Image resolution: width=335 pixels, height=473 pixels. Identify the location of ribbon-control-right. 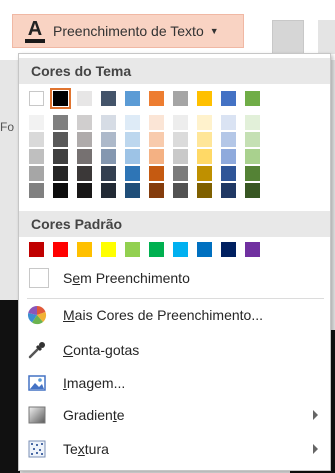
(288, 38).